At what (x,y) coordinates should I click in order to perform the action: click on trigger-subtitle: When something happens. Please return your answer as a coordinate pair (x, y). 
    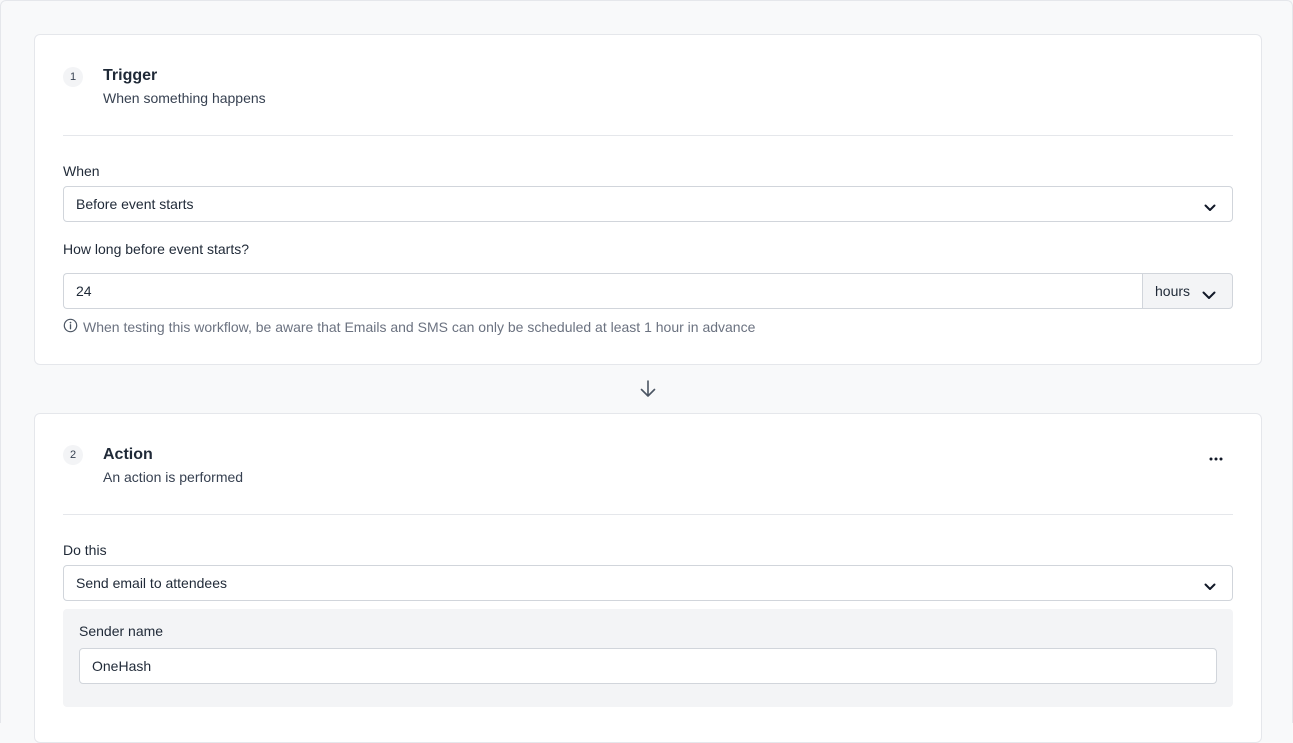
    Looking at the image, I should click on (184, 98).